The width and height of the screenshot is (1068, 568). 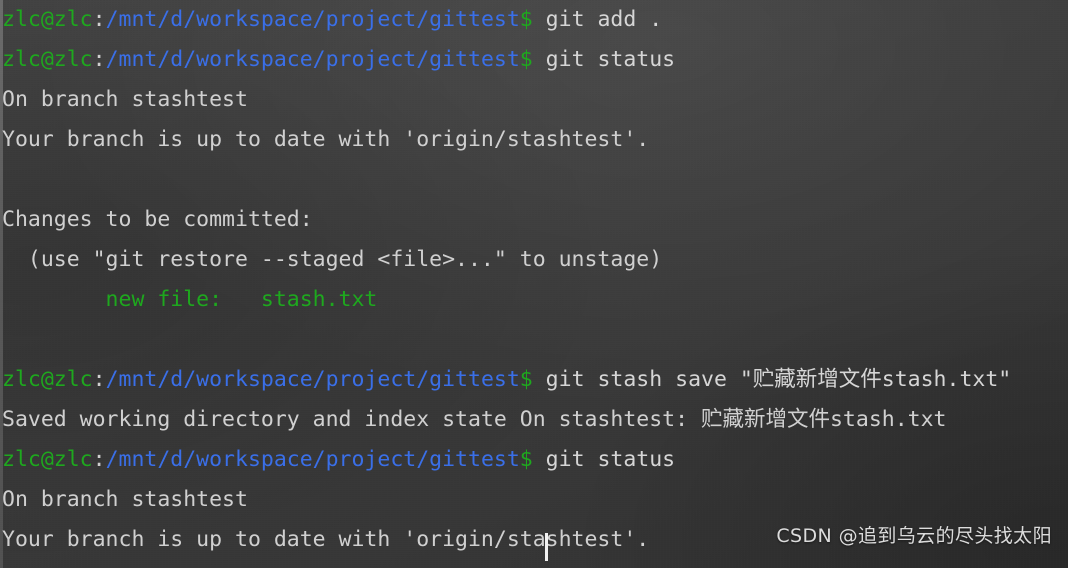 I want to click on seg-command: git stash save "贮藏新增文件stash.txt", so click(x=772, y=379).